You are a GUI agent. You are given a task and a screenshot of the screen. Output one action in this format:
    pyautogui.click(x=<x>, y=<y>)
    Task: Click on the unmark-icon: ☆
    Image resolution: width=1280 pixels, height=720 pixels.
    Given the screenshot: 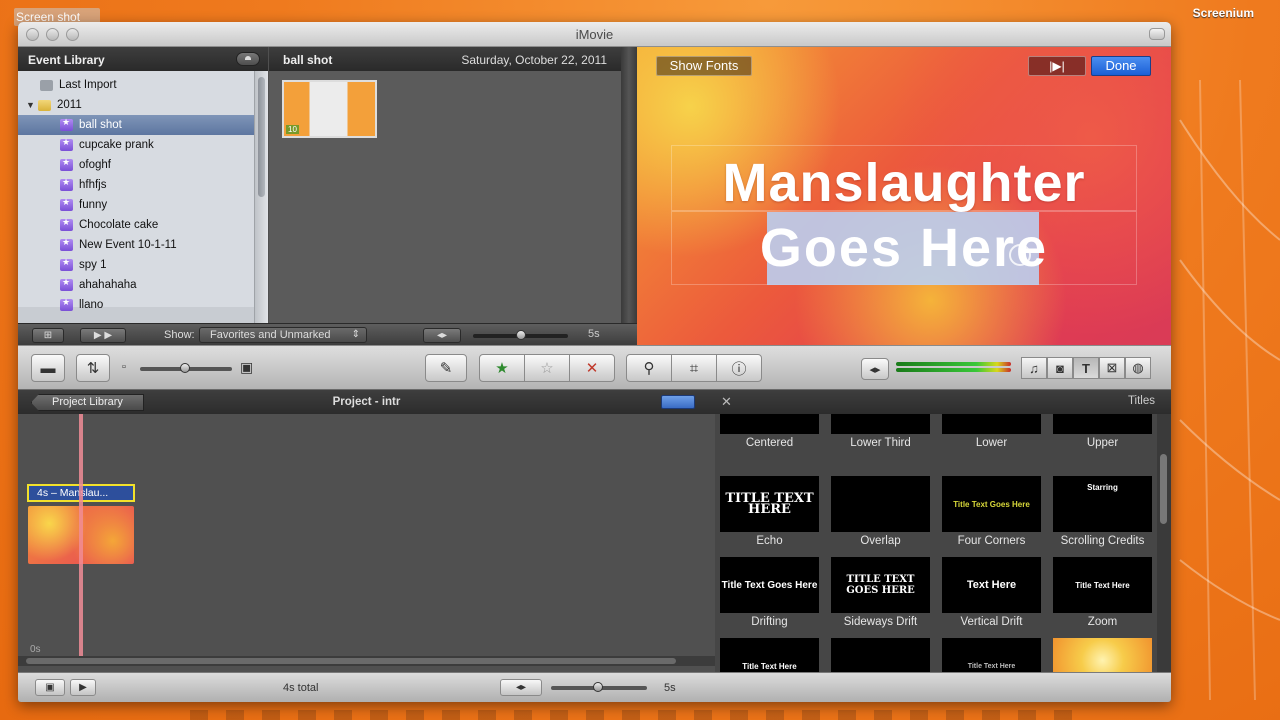 What is the action you would take?
    pyautogui.click(x=547, y=368)
    